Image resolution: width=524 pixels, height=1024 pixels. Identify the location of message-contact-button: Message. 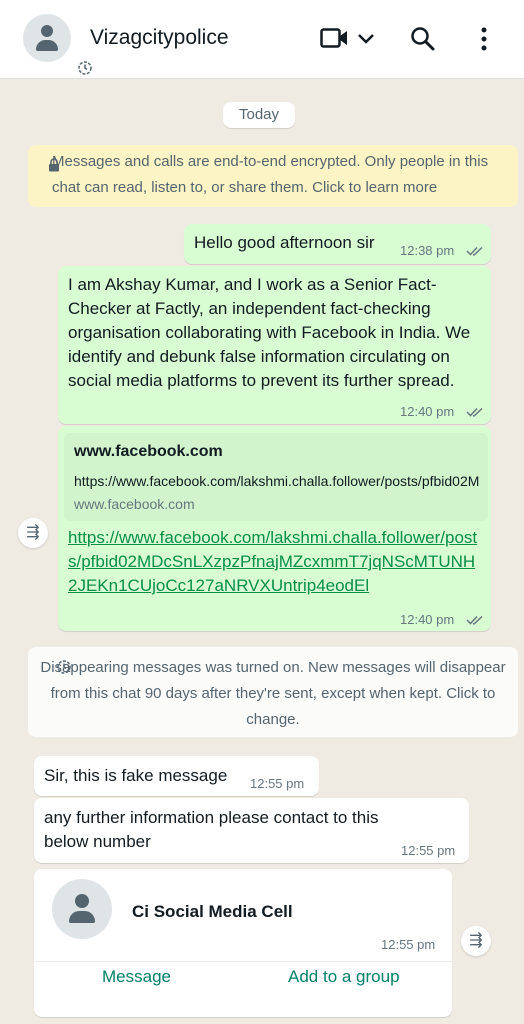
(136, 977).